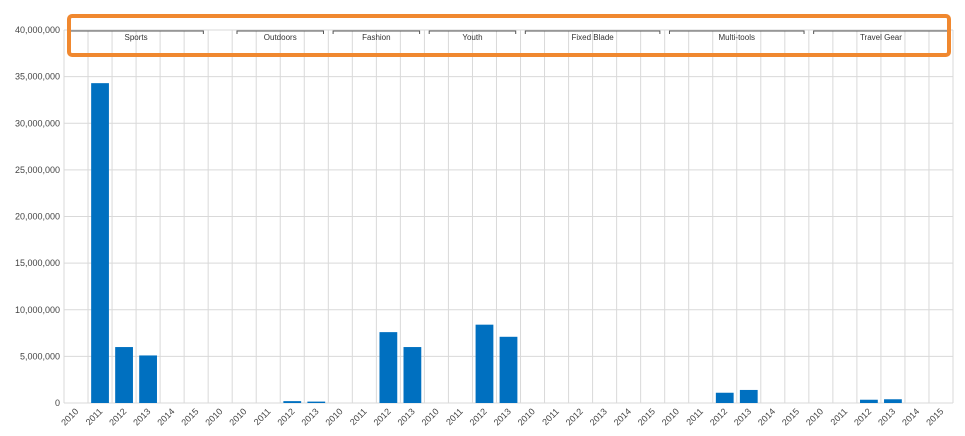 The width and height of the screenshot is (965, 436). I want to click on y-tick-label: 40,000,000, so click(37, 30).